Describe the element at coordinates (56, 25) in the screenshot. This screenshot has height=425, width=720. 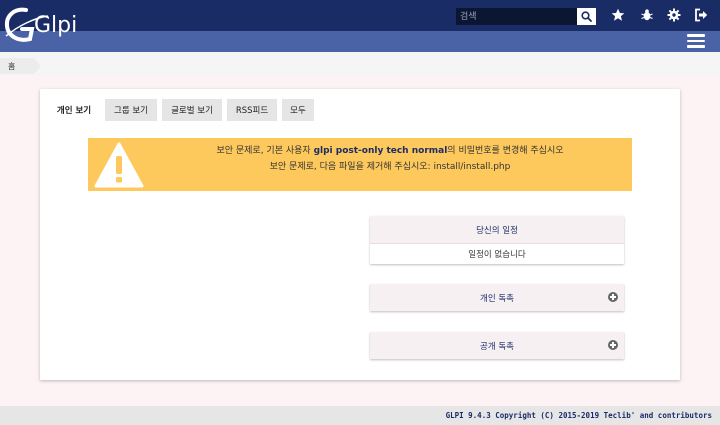
I see `logo-text: Glpi` at that location.